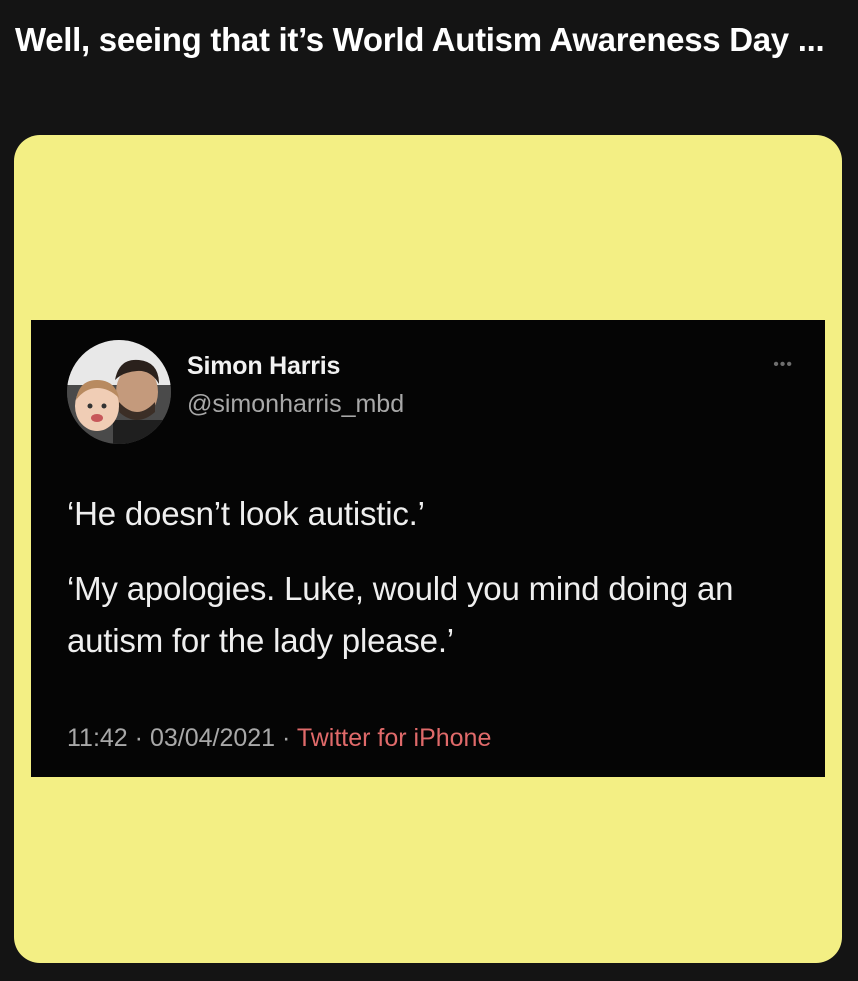  I want to click on avatar, so click(119, 392).